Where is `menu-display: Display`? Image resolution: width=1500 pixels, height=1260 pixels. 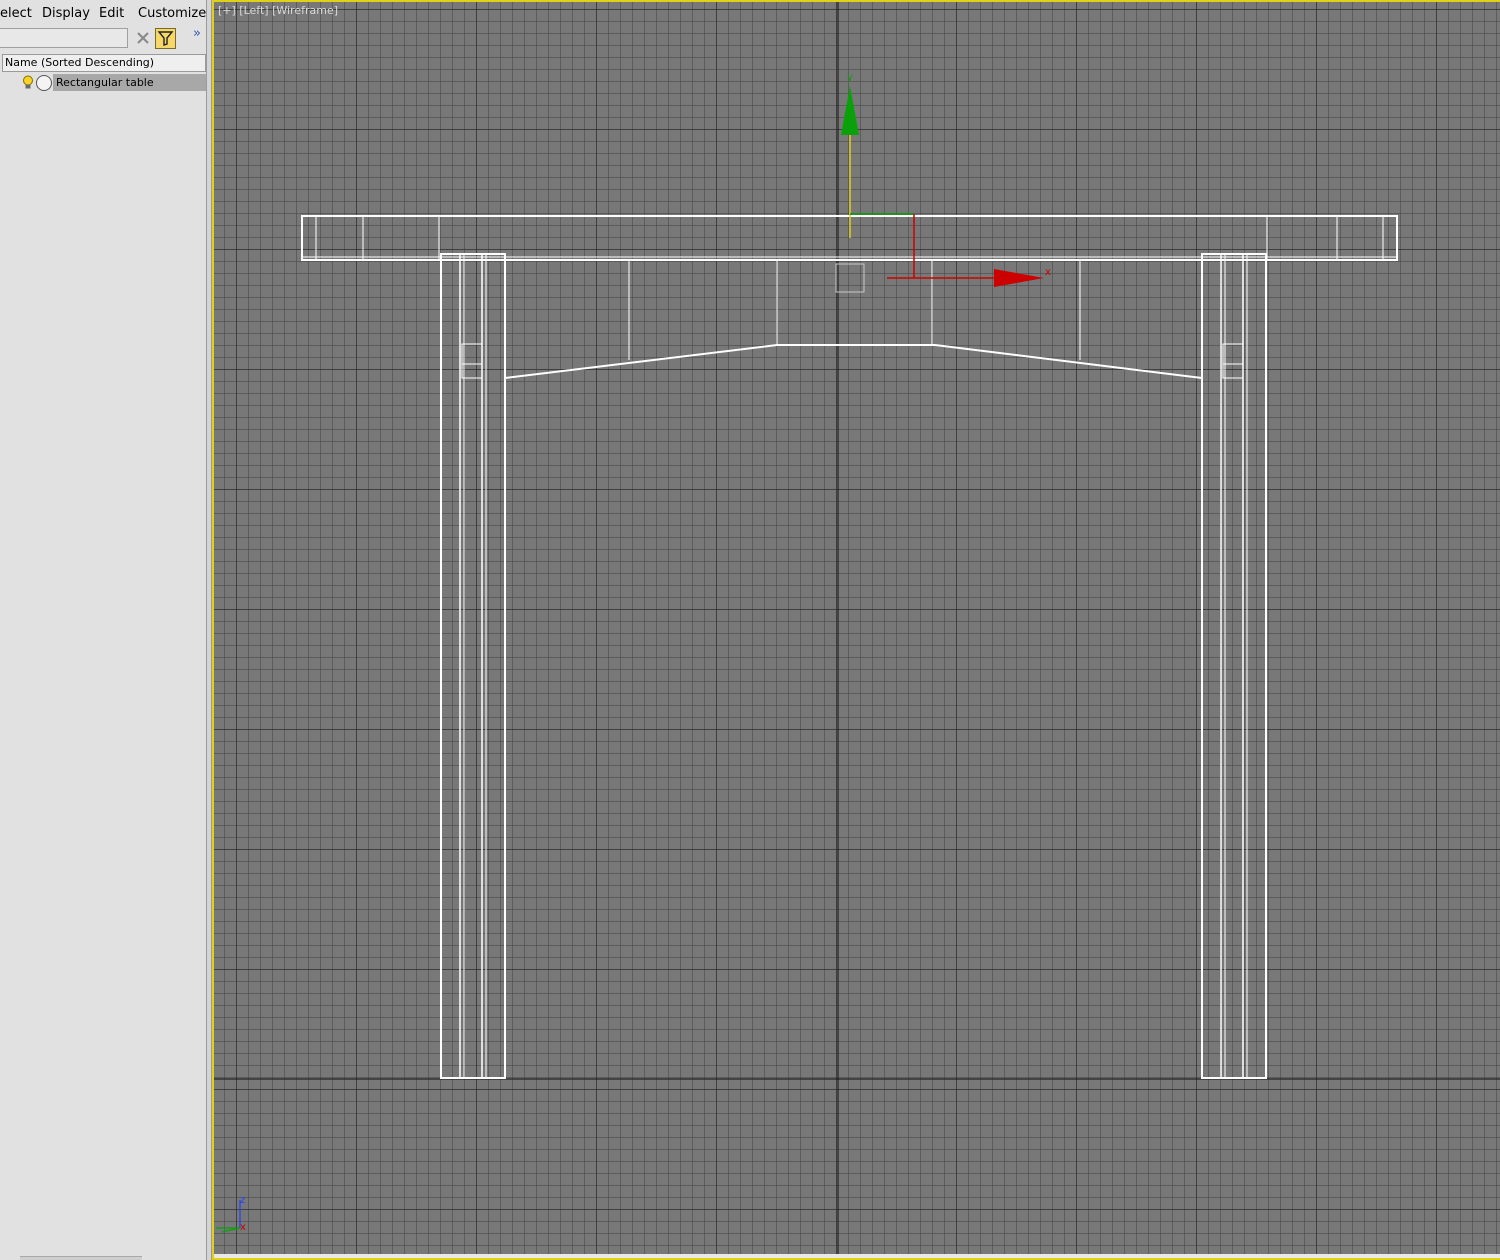 menu-display: Display is located at coordinates (66, 13).